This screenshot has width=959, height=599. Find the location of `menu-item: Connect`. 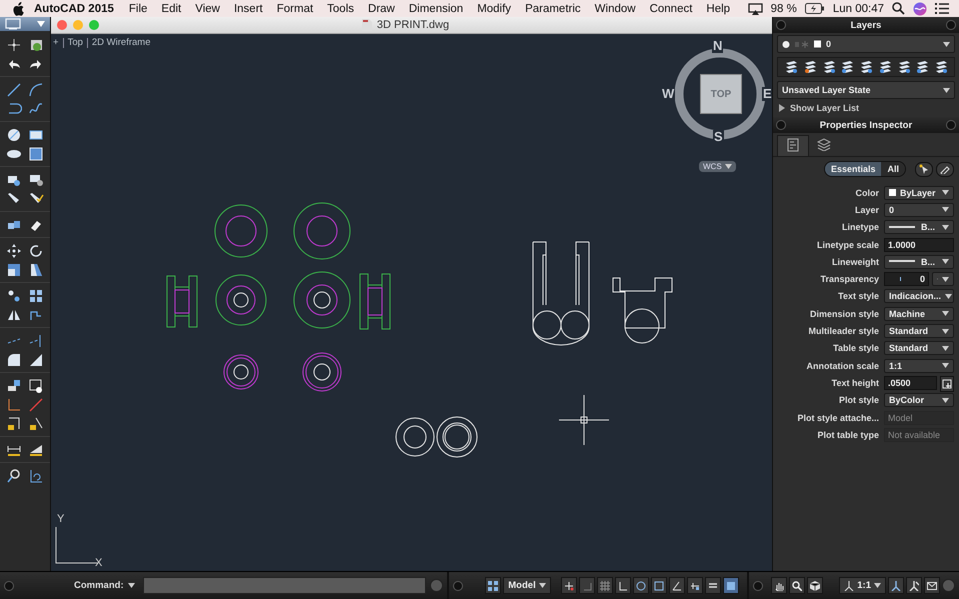

menu-item: Connect is located at coordinates (671, 8).